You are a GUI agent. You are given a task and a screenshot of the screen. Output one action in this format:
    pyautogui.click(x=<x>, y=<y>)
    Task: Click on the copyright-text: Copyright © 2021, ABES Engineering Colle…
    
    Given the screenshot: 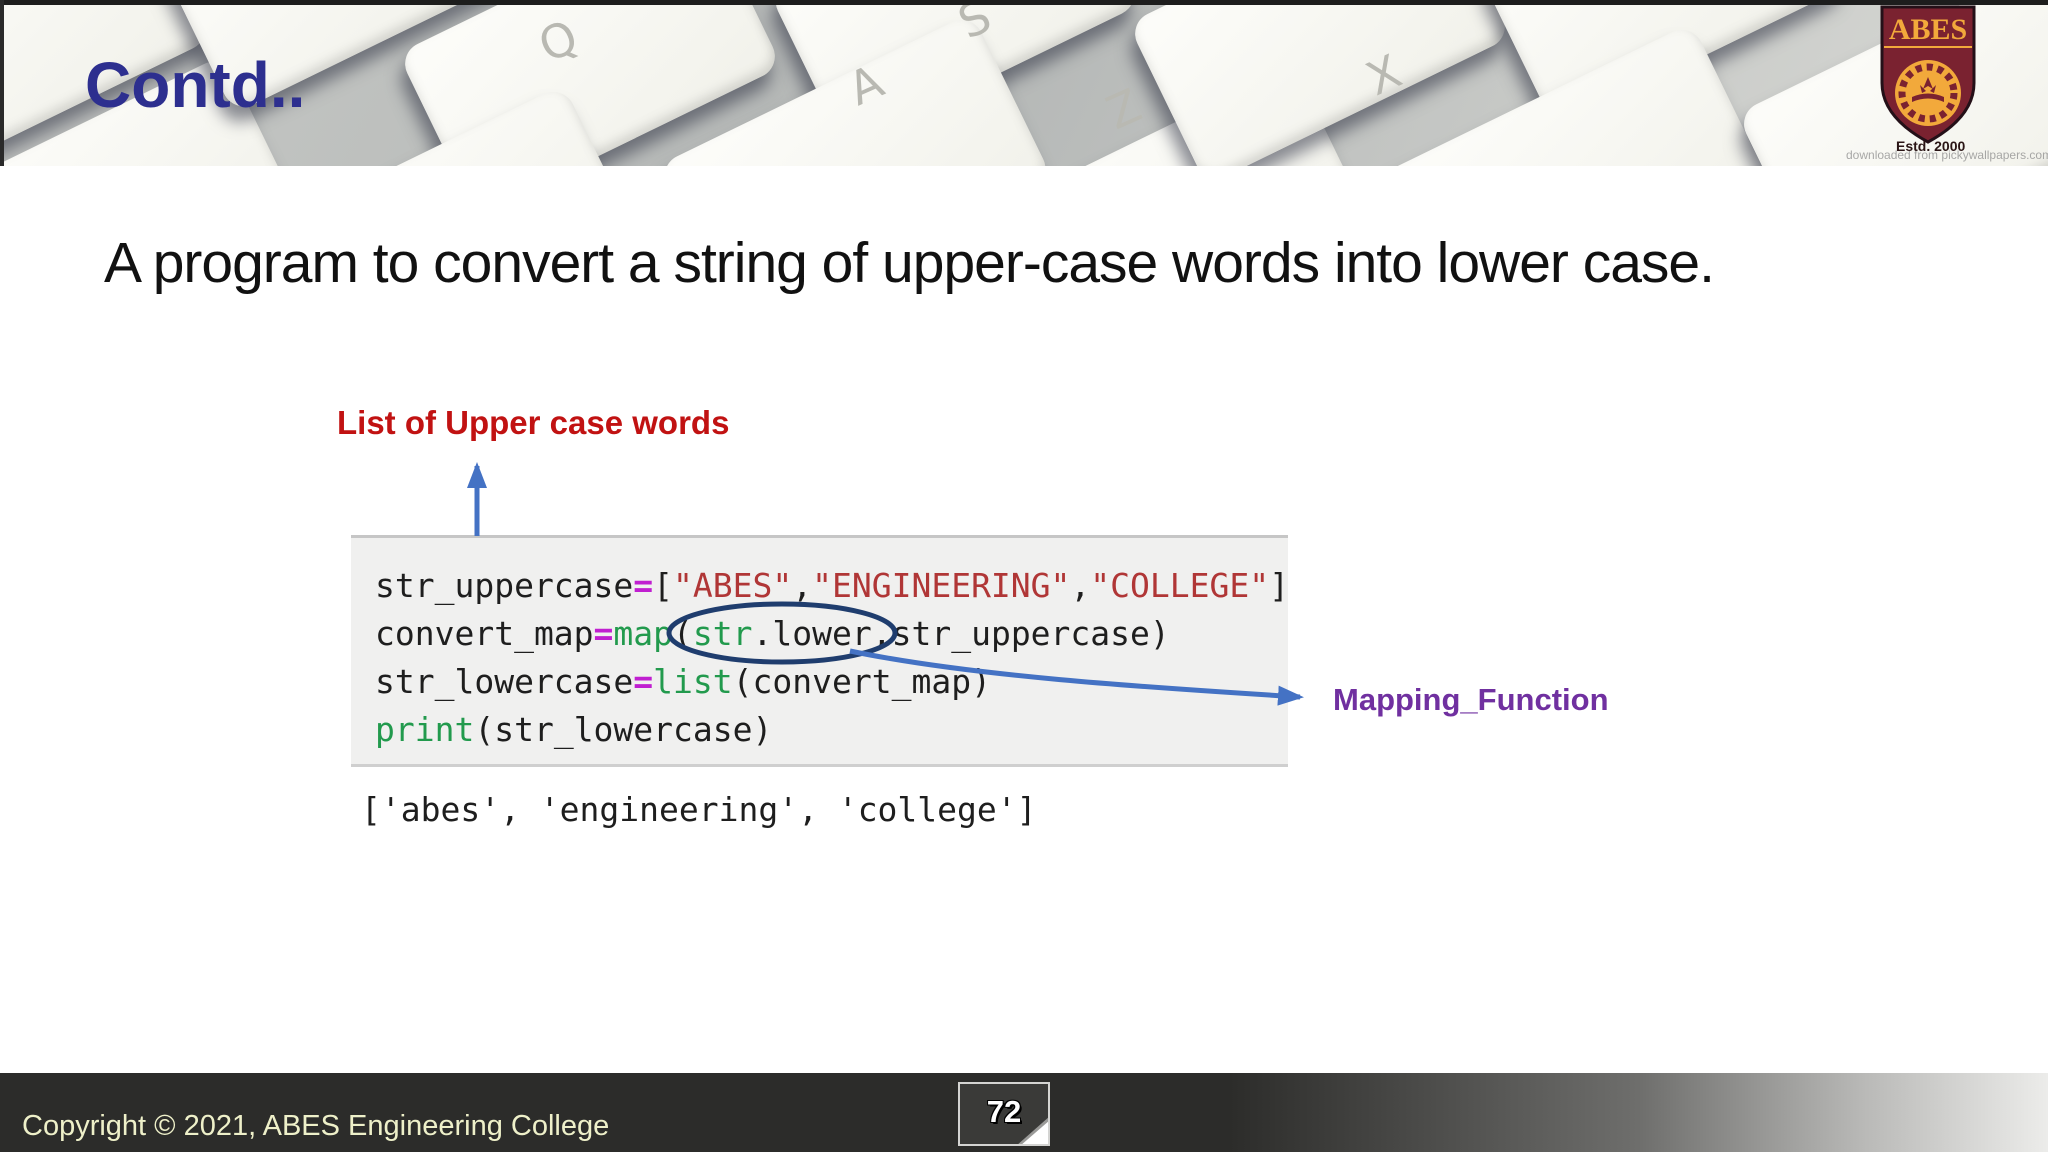 What is the action you would take?
    pyautogui.click(x=316, y=1126)
    